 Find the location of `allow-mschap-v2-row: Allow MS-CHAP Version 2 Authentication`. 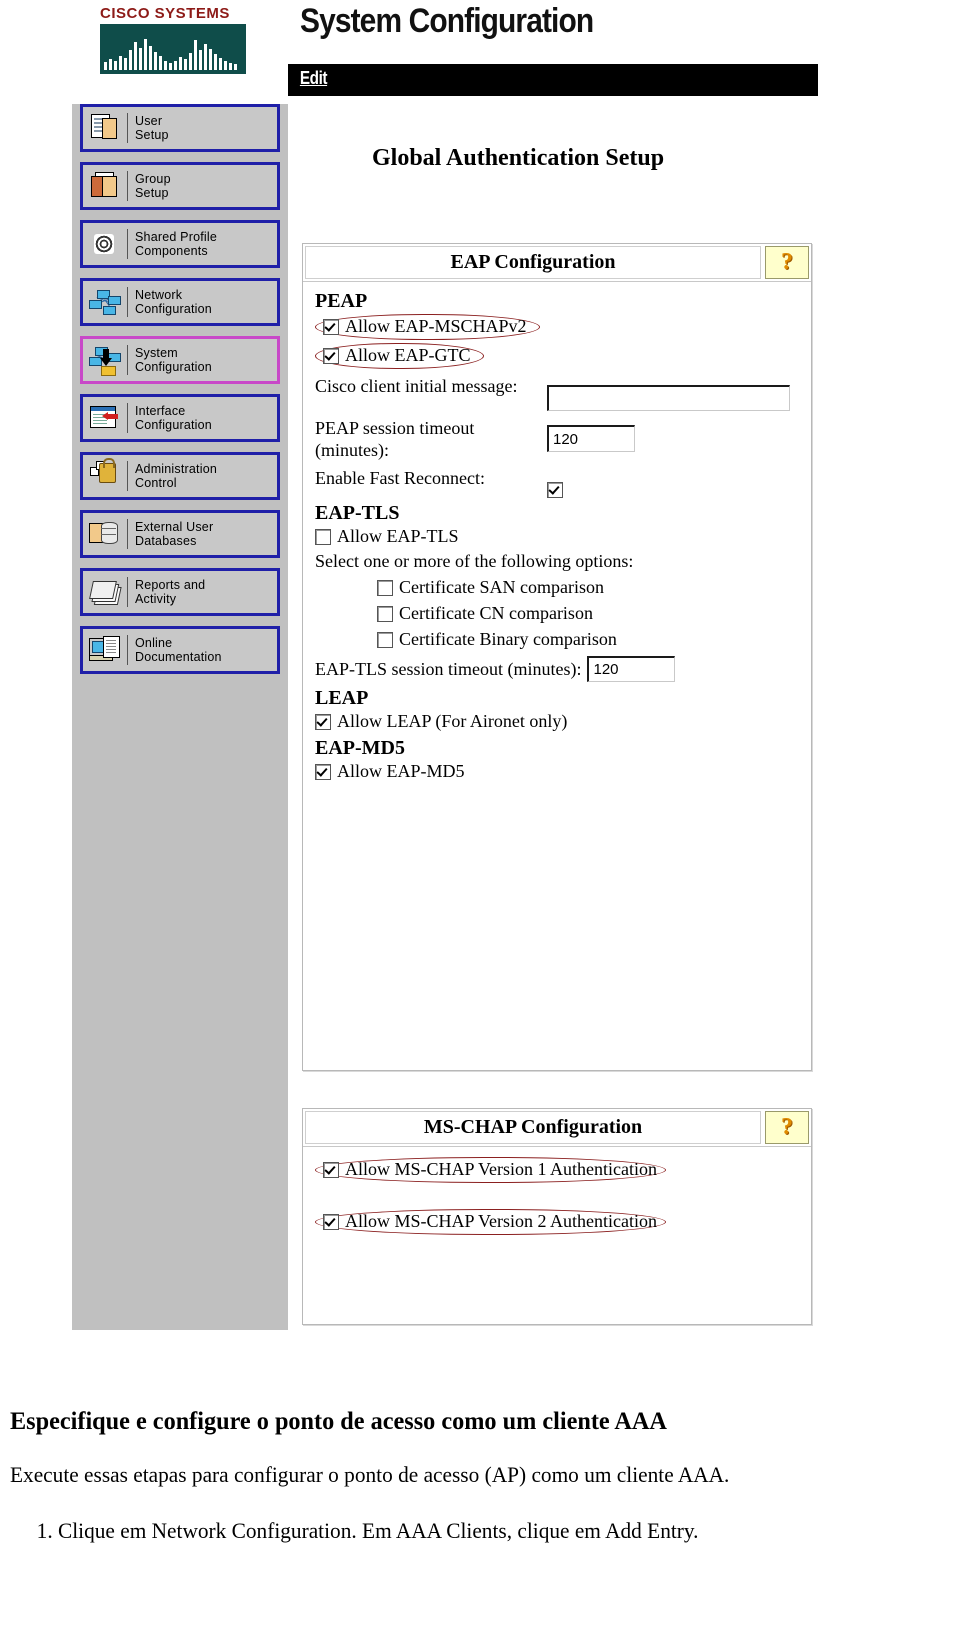

allow-mschap-v2-row: Allow MS-CHAP Version 2 Authentication is located at coordinates (558, 1222).